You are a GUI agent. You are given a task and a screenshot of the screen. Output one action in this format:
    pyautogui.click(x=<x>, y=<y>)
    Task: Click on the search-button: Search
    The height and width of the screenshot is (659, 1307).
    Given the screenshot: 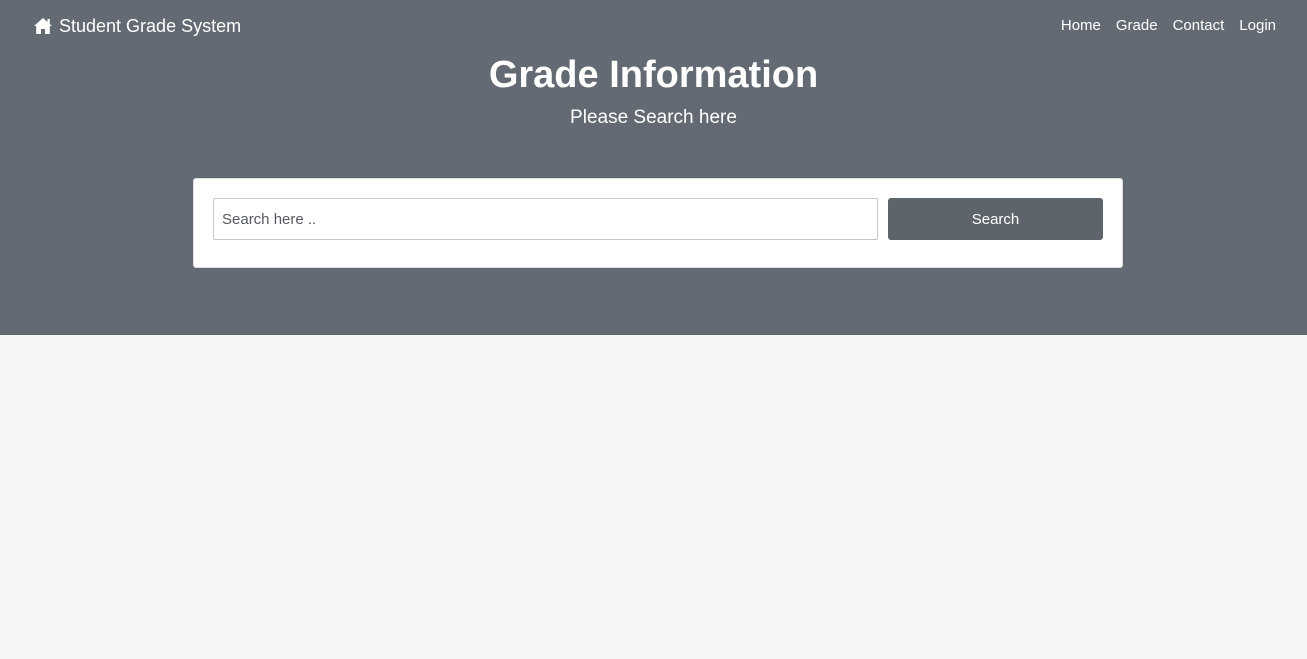 What is the action you would take?
    pyautogui.click(x=995, y=219)
    